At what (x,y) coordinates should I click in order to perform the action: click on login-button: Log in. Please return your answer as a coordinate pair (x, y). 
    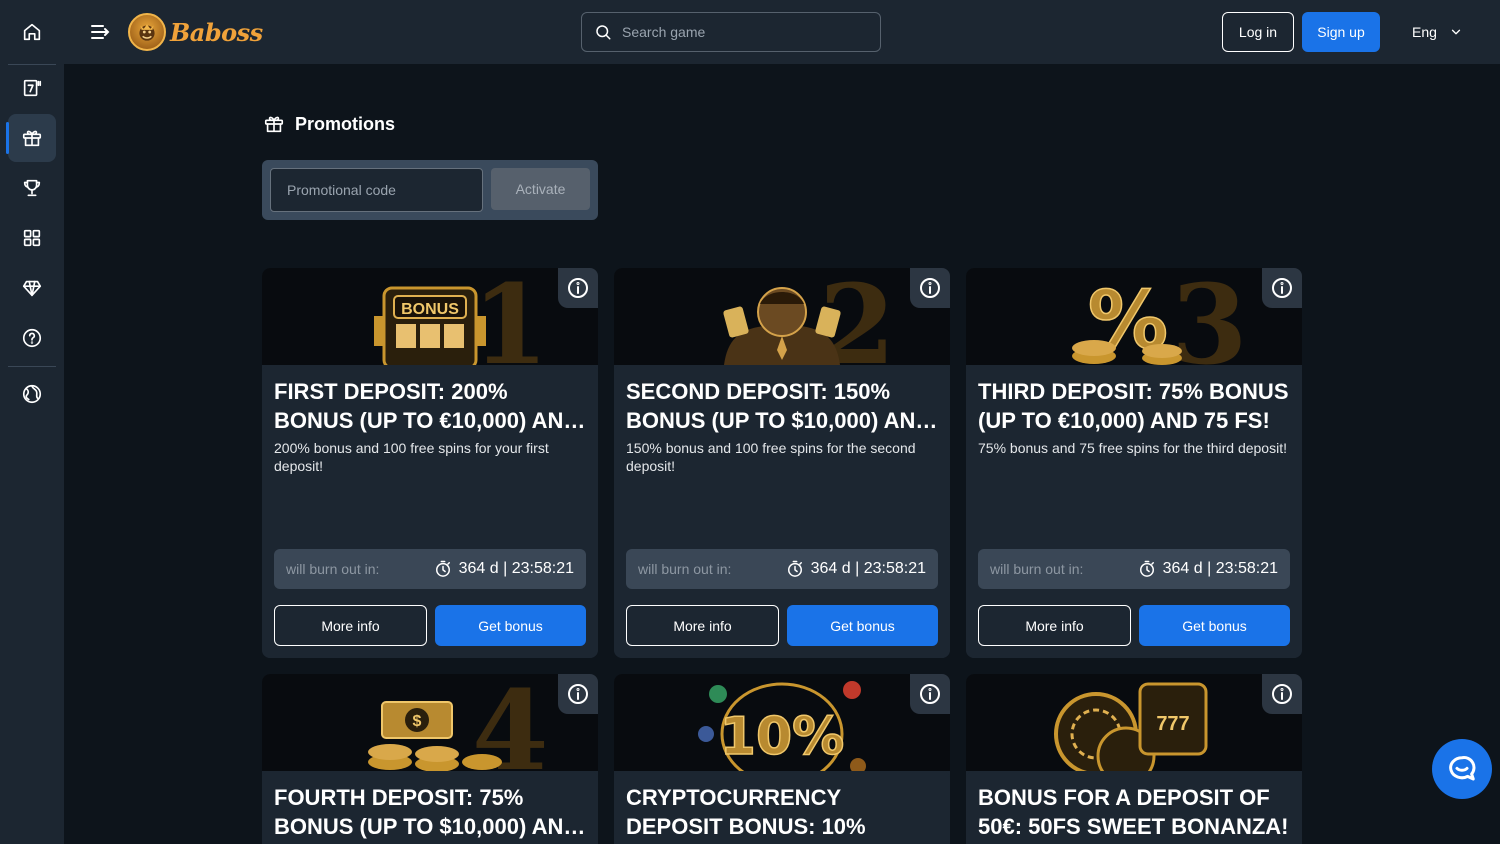
    Looking at the image, I should click on (1258, 32).